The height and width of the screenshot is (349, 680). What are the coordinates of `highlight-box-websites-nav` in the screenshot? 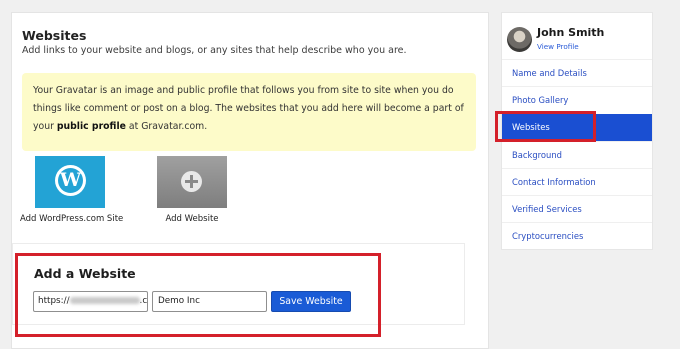 It's located at (545, 126).